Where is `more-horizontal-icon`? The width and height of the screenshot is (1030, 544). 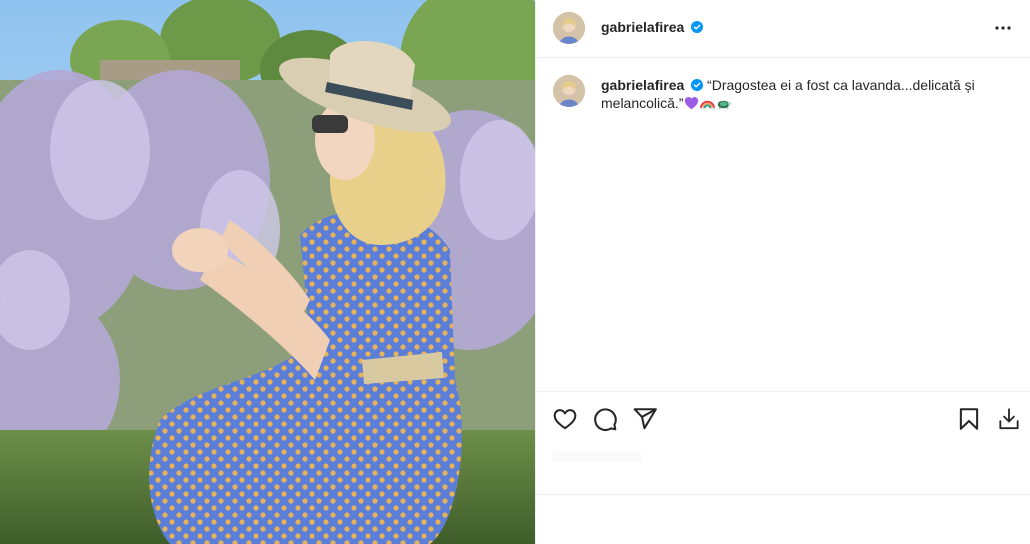 more-horizontal-icon is located at coordinates (1003, 28).